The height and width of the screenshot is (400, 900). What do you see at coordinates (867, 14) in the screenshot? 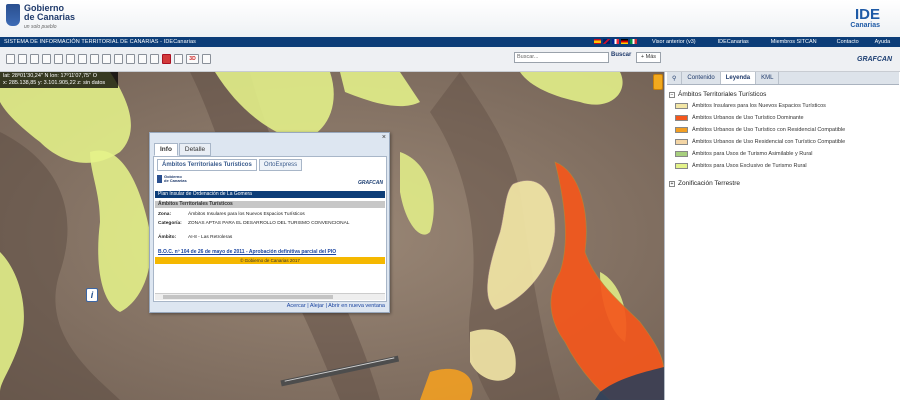
I see `ide-logo-main: IDE` at bounding box center [867, 14].